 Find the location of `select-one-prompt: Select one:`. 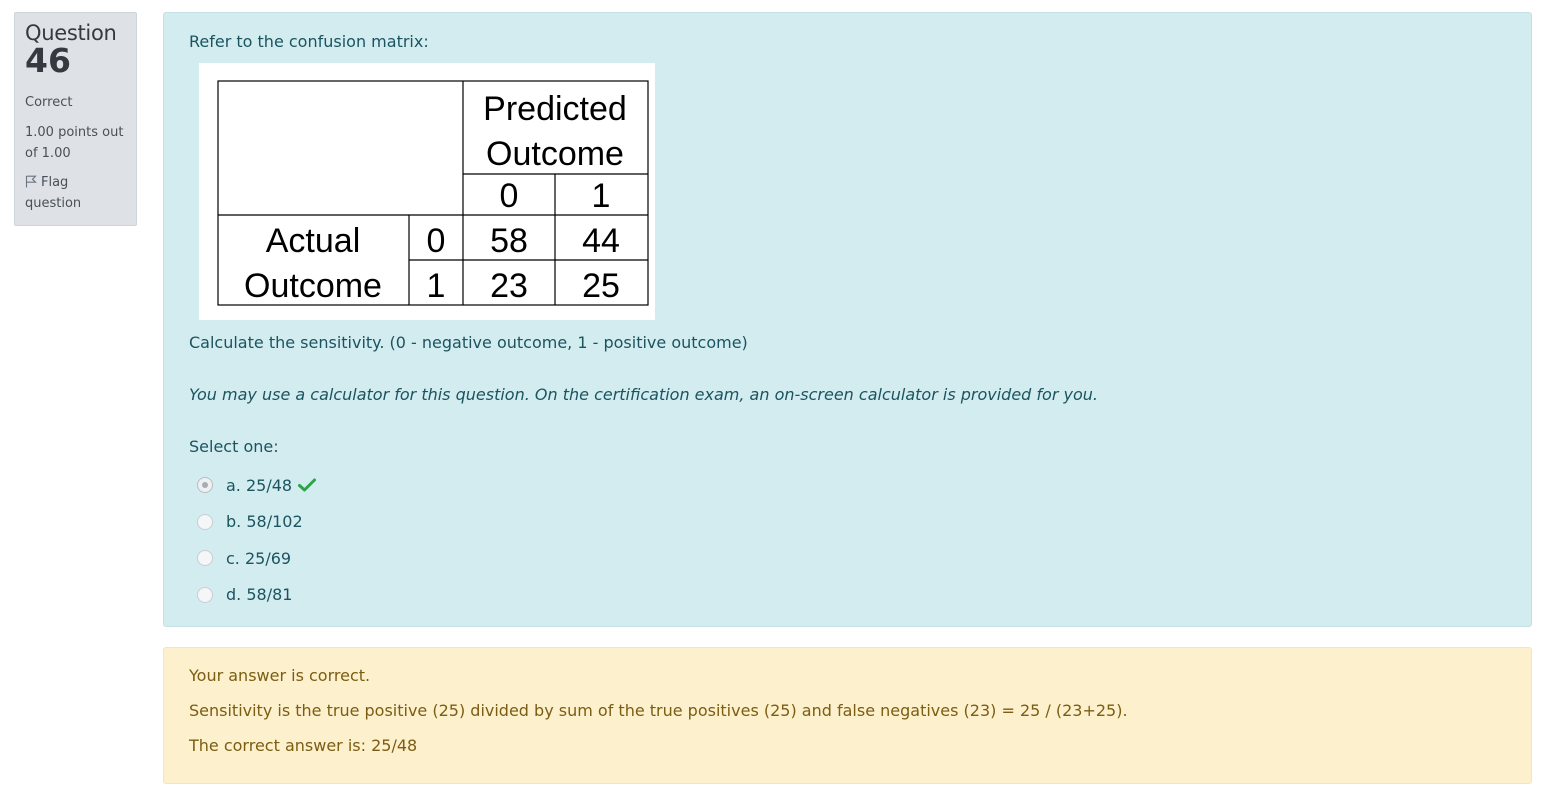

select-one-prompt: Select one: is located at coordinates (234, 446).